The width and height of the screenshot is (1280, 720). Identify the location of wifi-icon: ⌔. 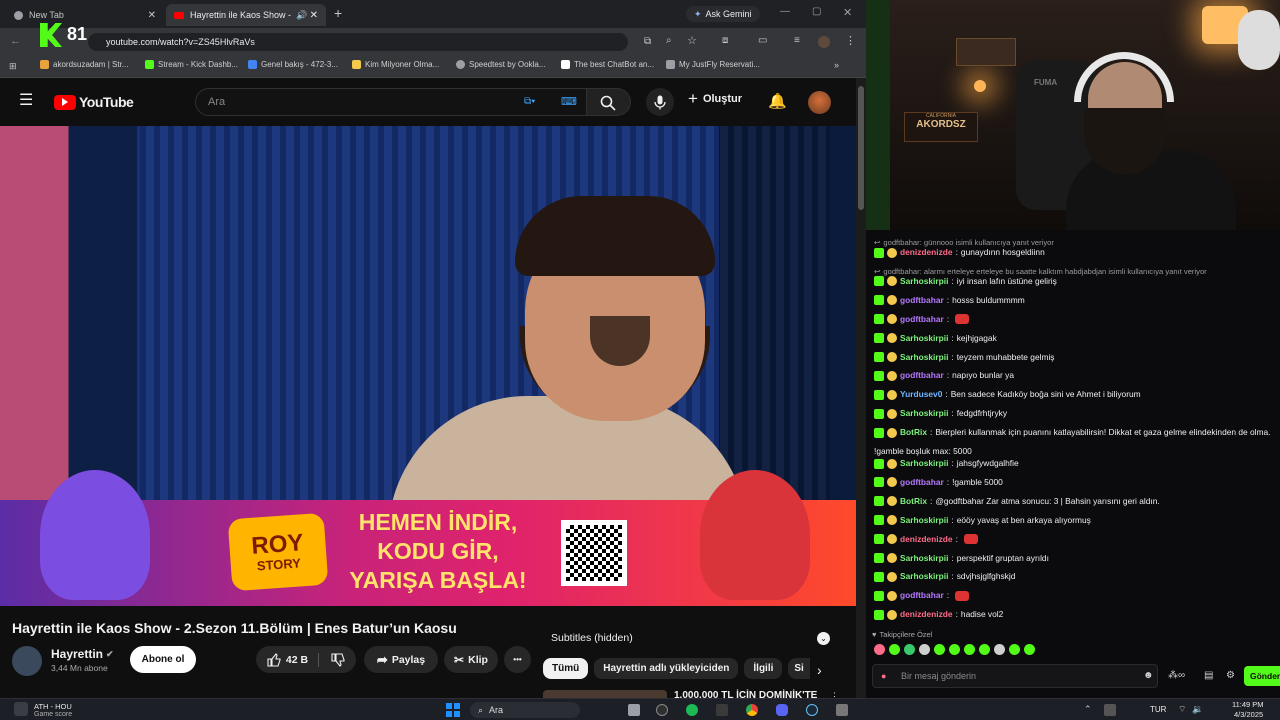
(1182, 709).